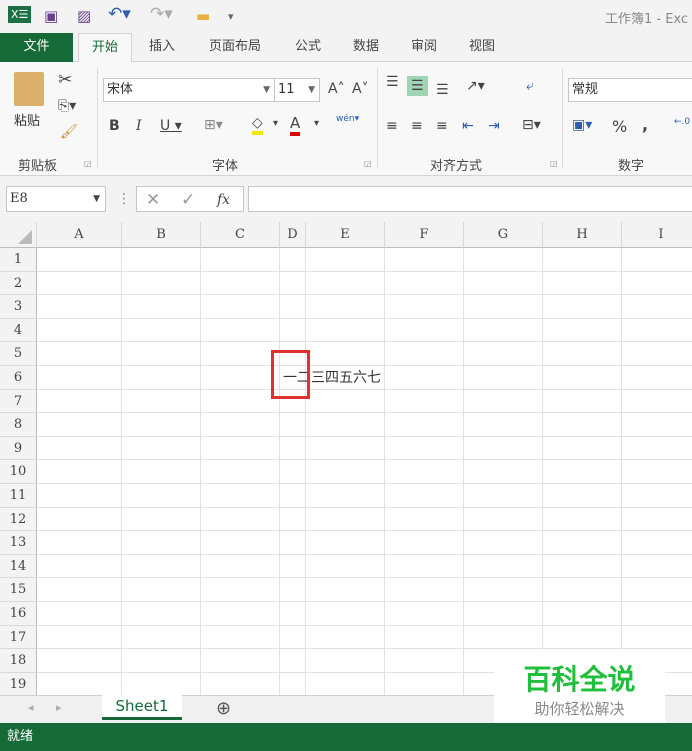 Image resolution: width=692 pixels, height=751 pixels. I want to click on tab-file: 文件, so click(36, 47).